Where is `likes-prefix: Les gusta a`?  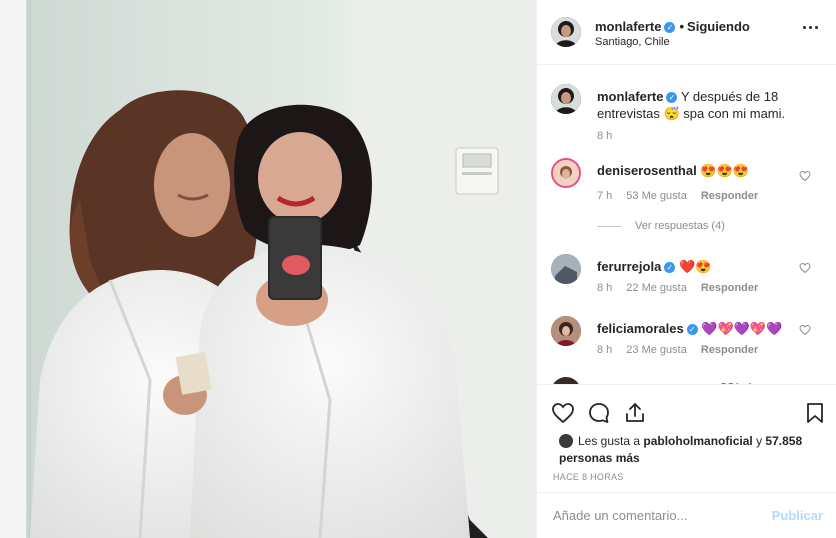 likes-prefix: Les gusta a is located at coordinates (609, 441).